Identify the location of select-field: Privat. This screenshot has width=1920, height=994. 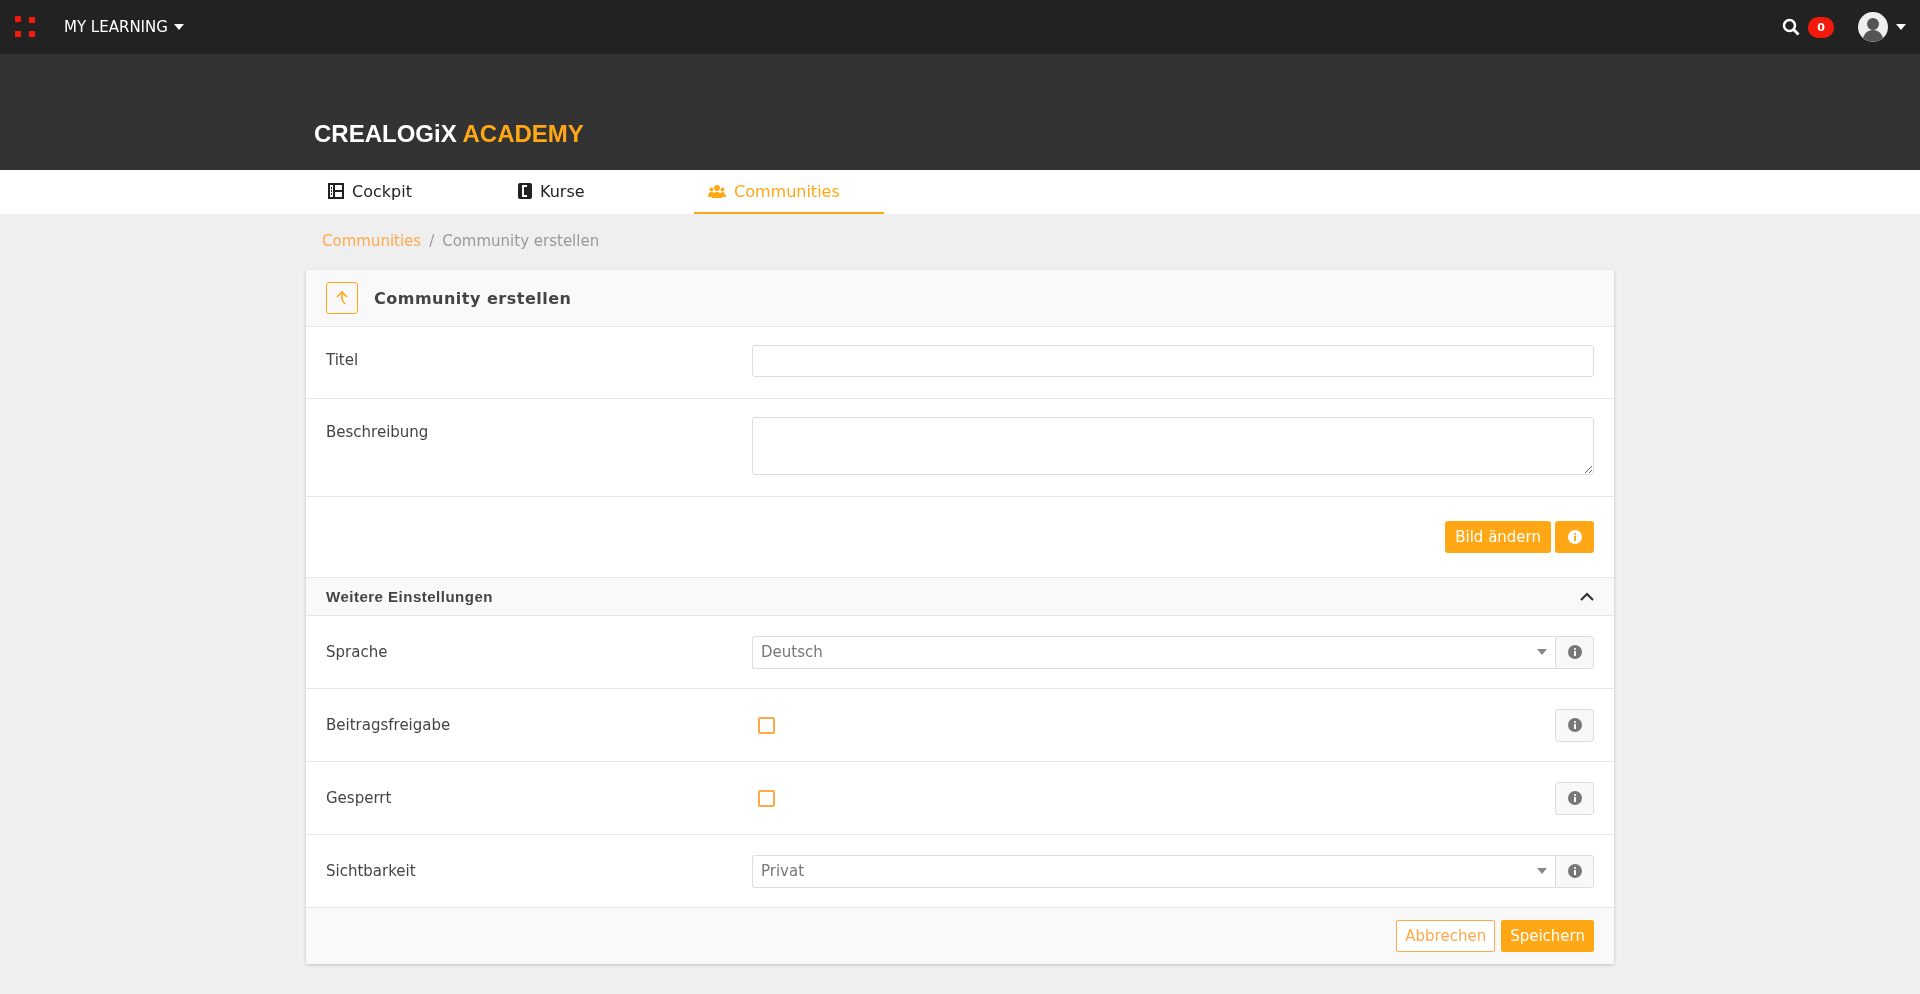
(1153, 871).